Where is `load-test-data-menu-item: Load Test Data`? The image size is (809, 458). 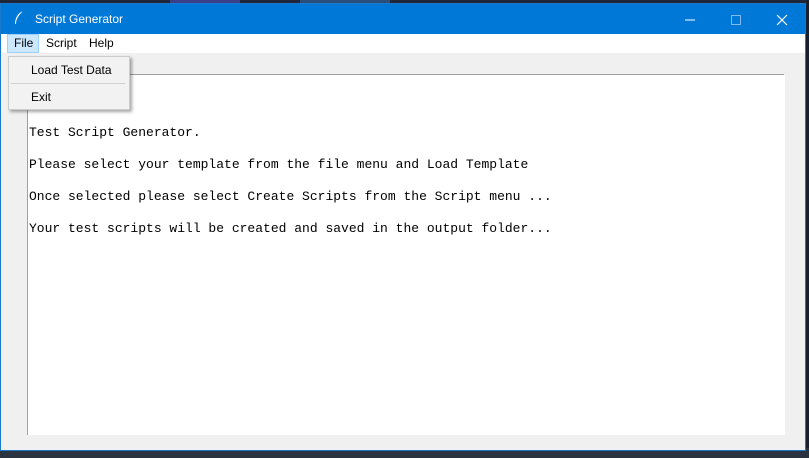
load-test-data-menu-item: Load Test Data is located at coordinates (68, 70).